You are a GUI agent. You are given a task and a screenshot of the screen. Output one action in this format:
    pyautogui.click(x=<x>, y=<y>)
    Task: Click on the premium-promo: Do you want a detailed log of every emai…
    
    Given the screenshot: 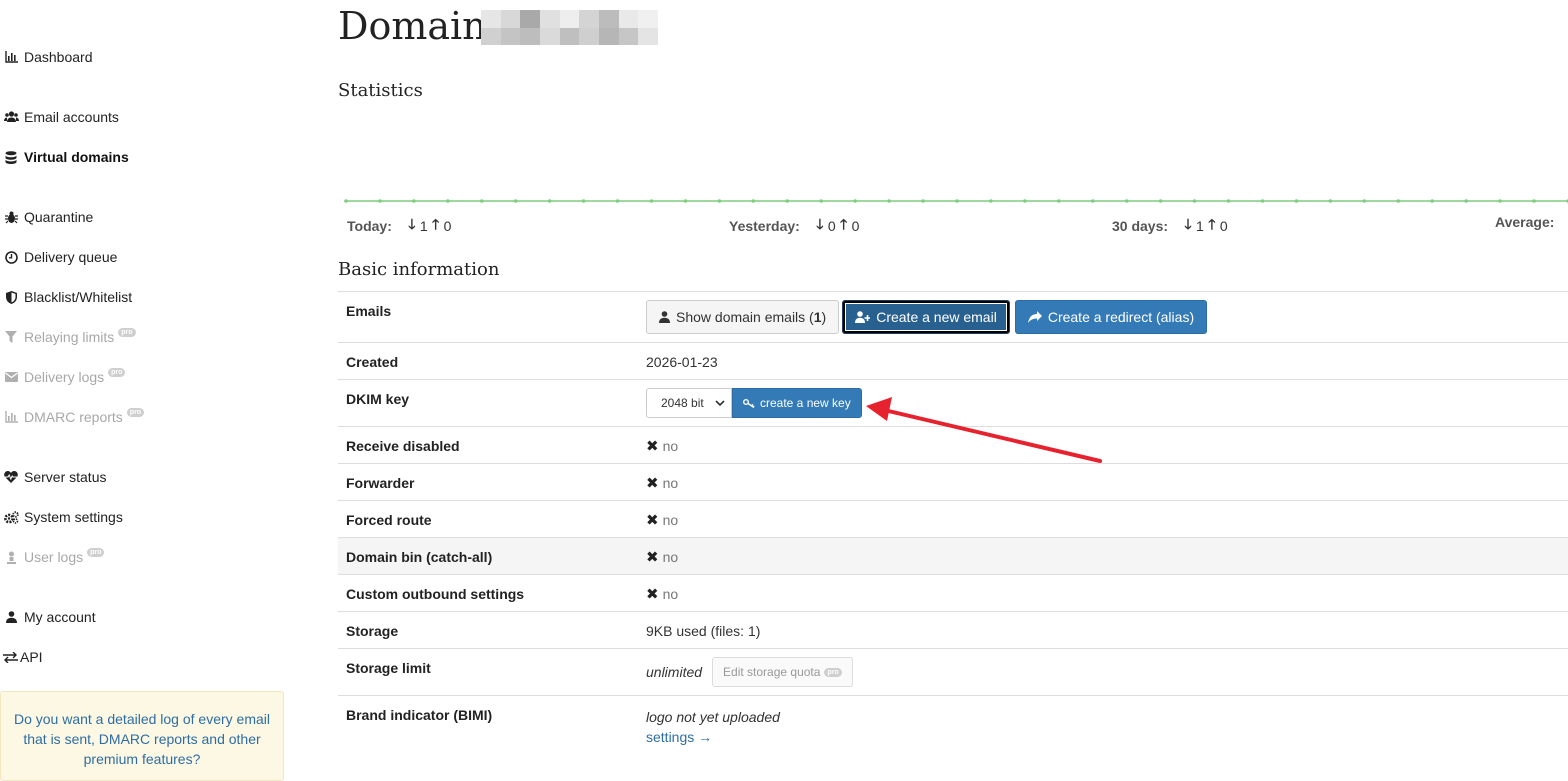 What is the action you would take?
    pyautogui.click(x=142, y=736)
    